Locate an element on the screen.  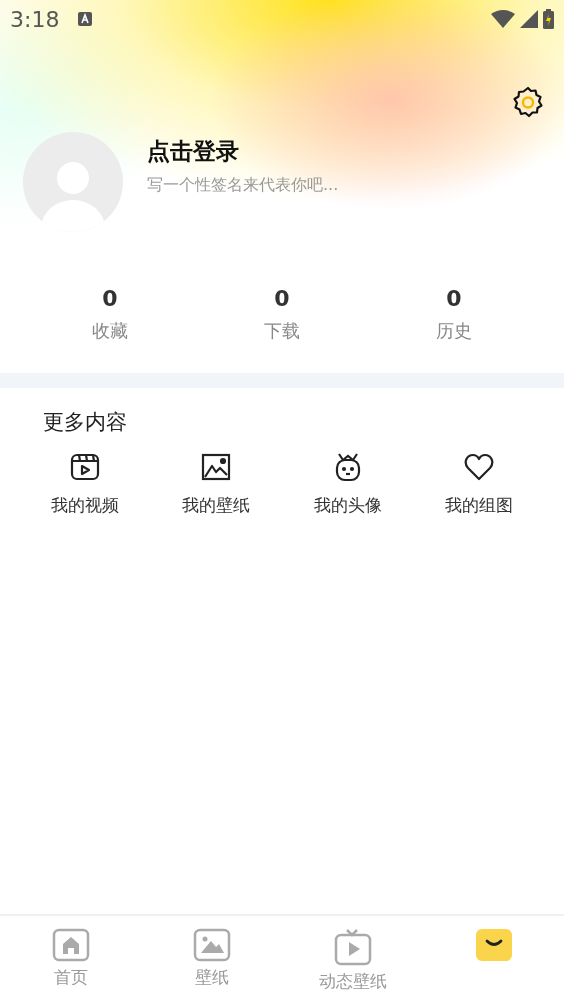
menu-item-label: 我的视频 is located at coordinates (84, 505).